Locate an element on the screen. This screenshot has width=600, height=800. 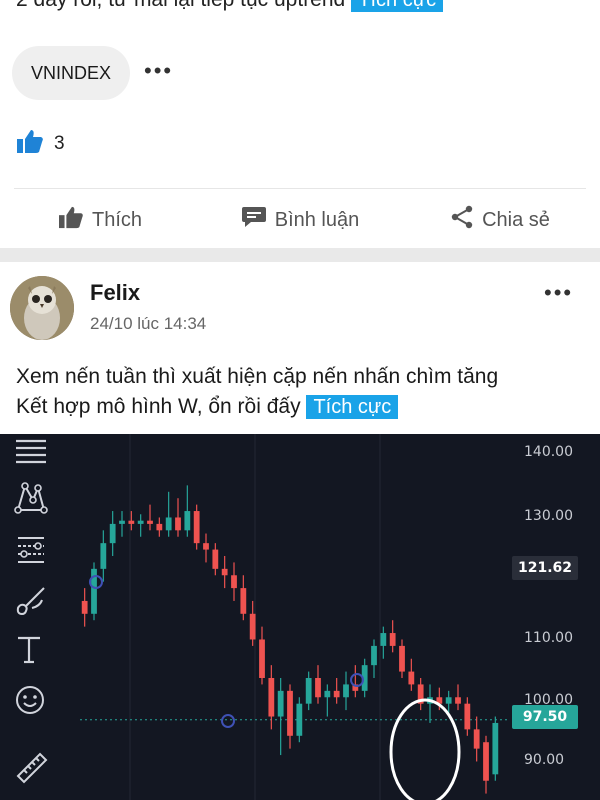
like-summary: 3 is located at coordinates (40, 143).